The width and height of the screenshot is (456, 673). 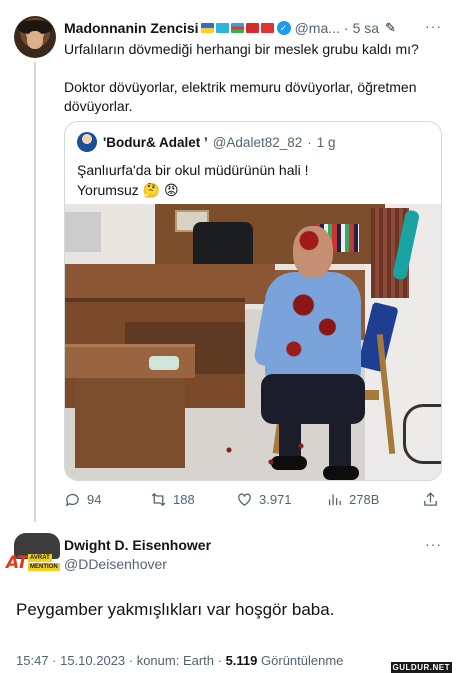 What do you see at coordinates (35, 40) in the screenshot?
I see `avatar-face` at bounding box center [35, 40].